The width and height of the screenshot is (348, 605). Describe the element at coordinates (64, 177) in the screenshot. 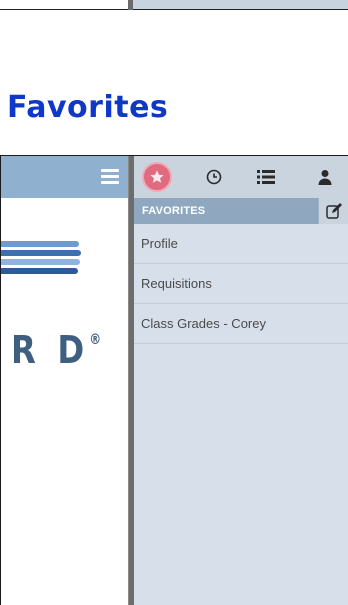

I see `left-toolbar` at that location.